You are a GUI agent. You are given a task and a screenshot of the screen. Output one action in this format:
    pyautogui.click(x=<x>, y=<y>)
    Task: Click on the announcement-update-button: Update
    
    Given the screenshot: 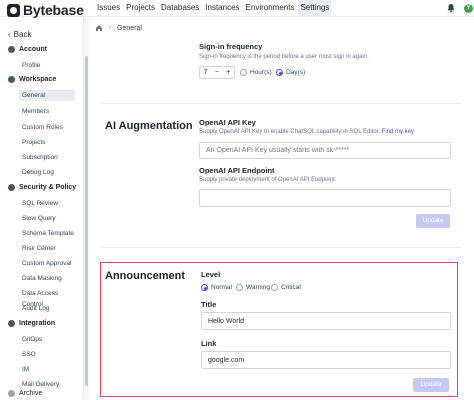 What is the action you would take?
    pyautogui.click(x=431, y=385)
    